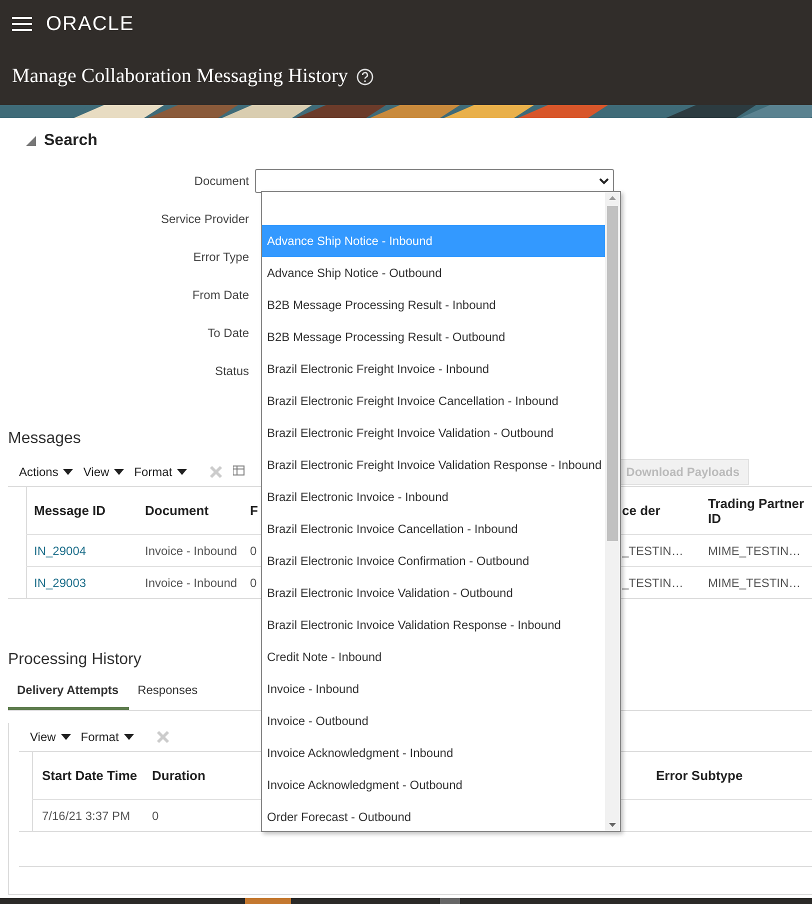 The height and width of the screenshot is (904, 812). What do you see at coordinates (433, 369) in the screenshot?
I see `dropdown-option: Brazil Electronic Freight Invoice - Inbound` at bounding box center [433, 369].